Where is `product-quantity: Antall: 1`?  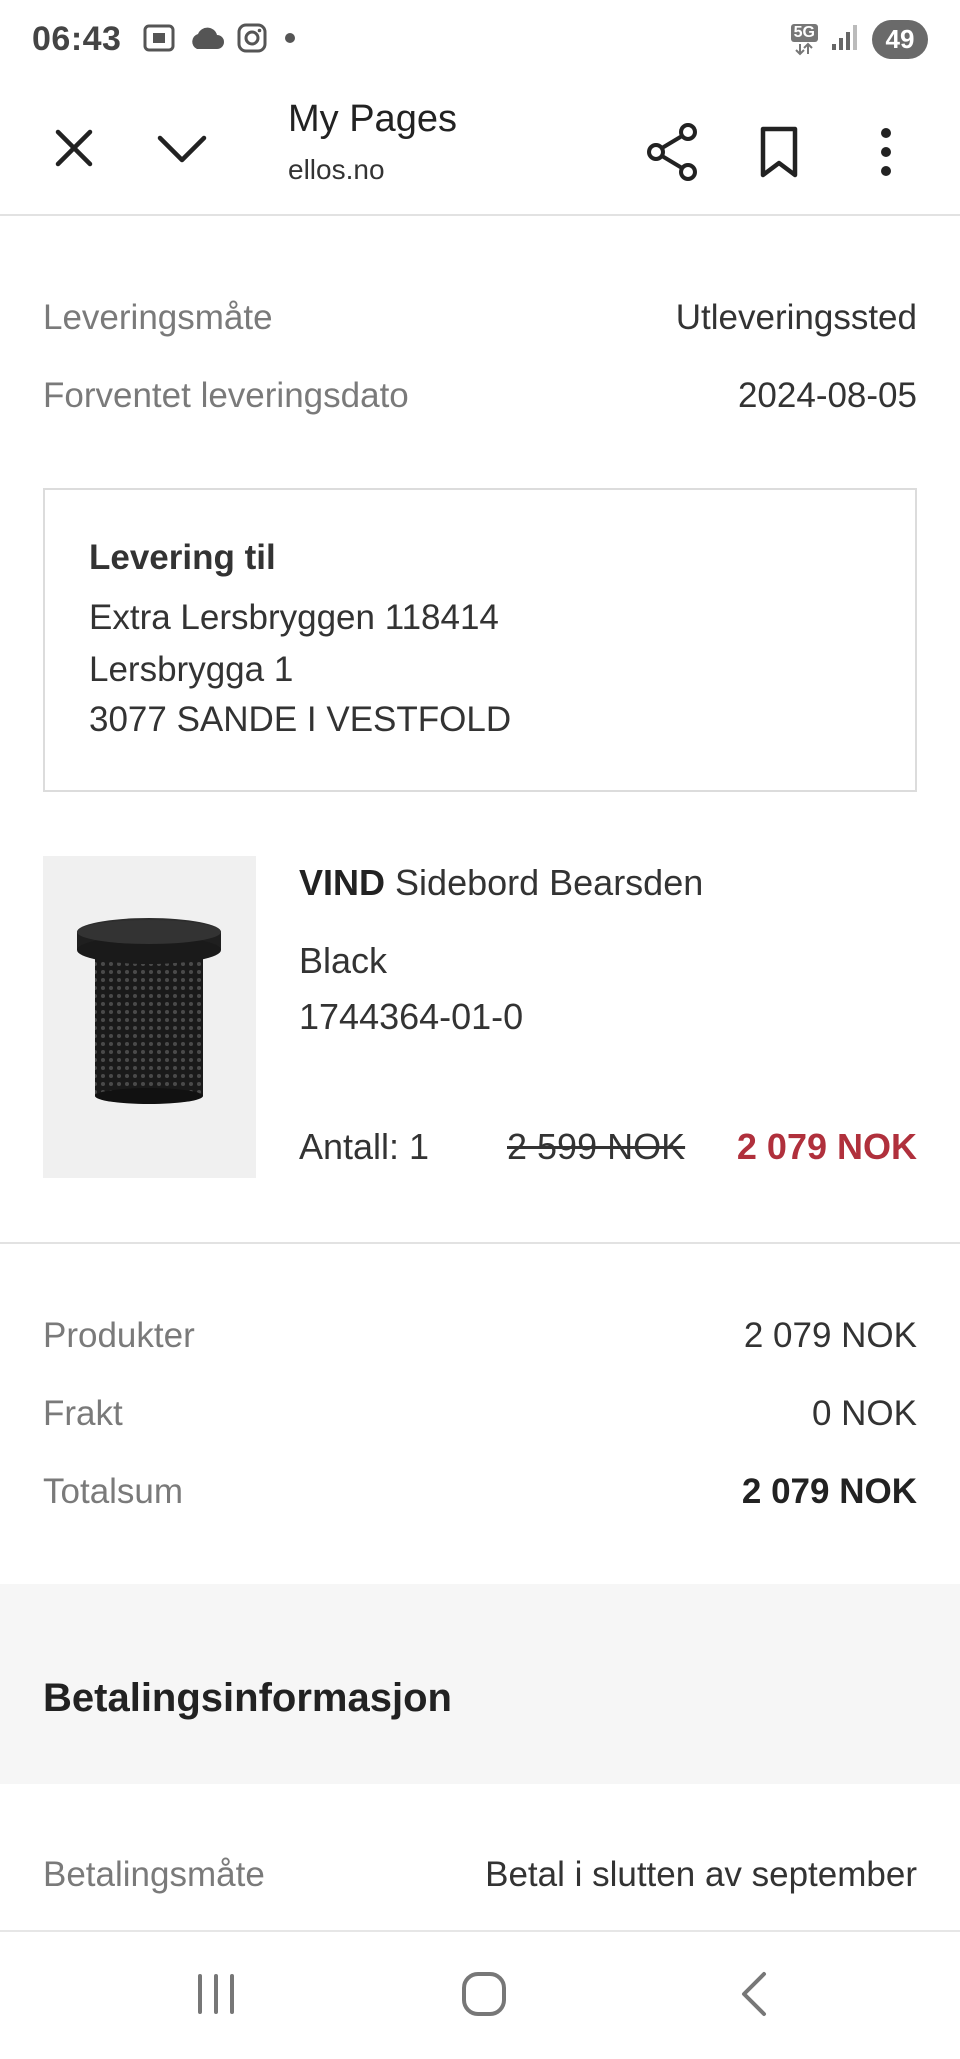 product-quantity: Antall: 1 is located at coordinates (364, 1146).